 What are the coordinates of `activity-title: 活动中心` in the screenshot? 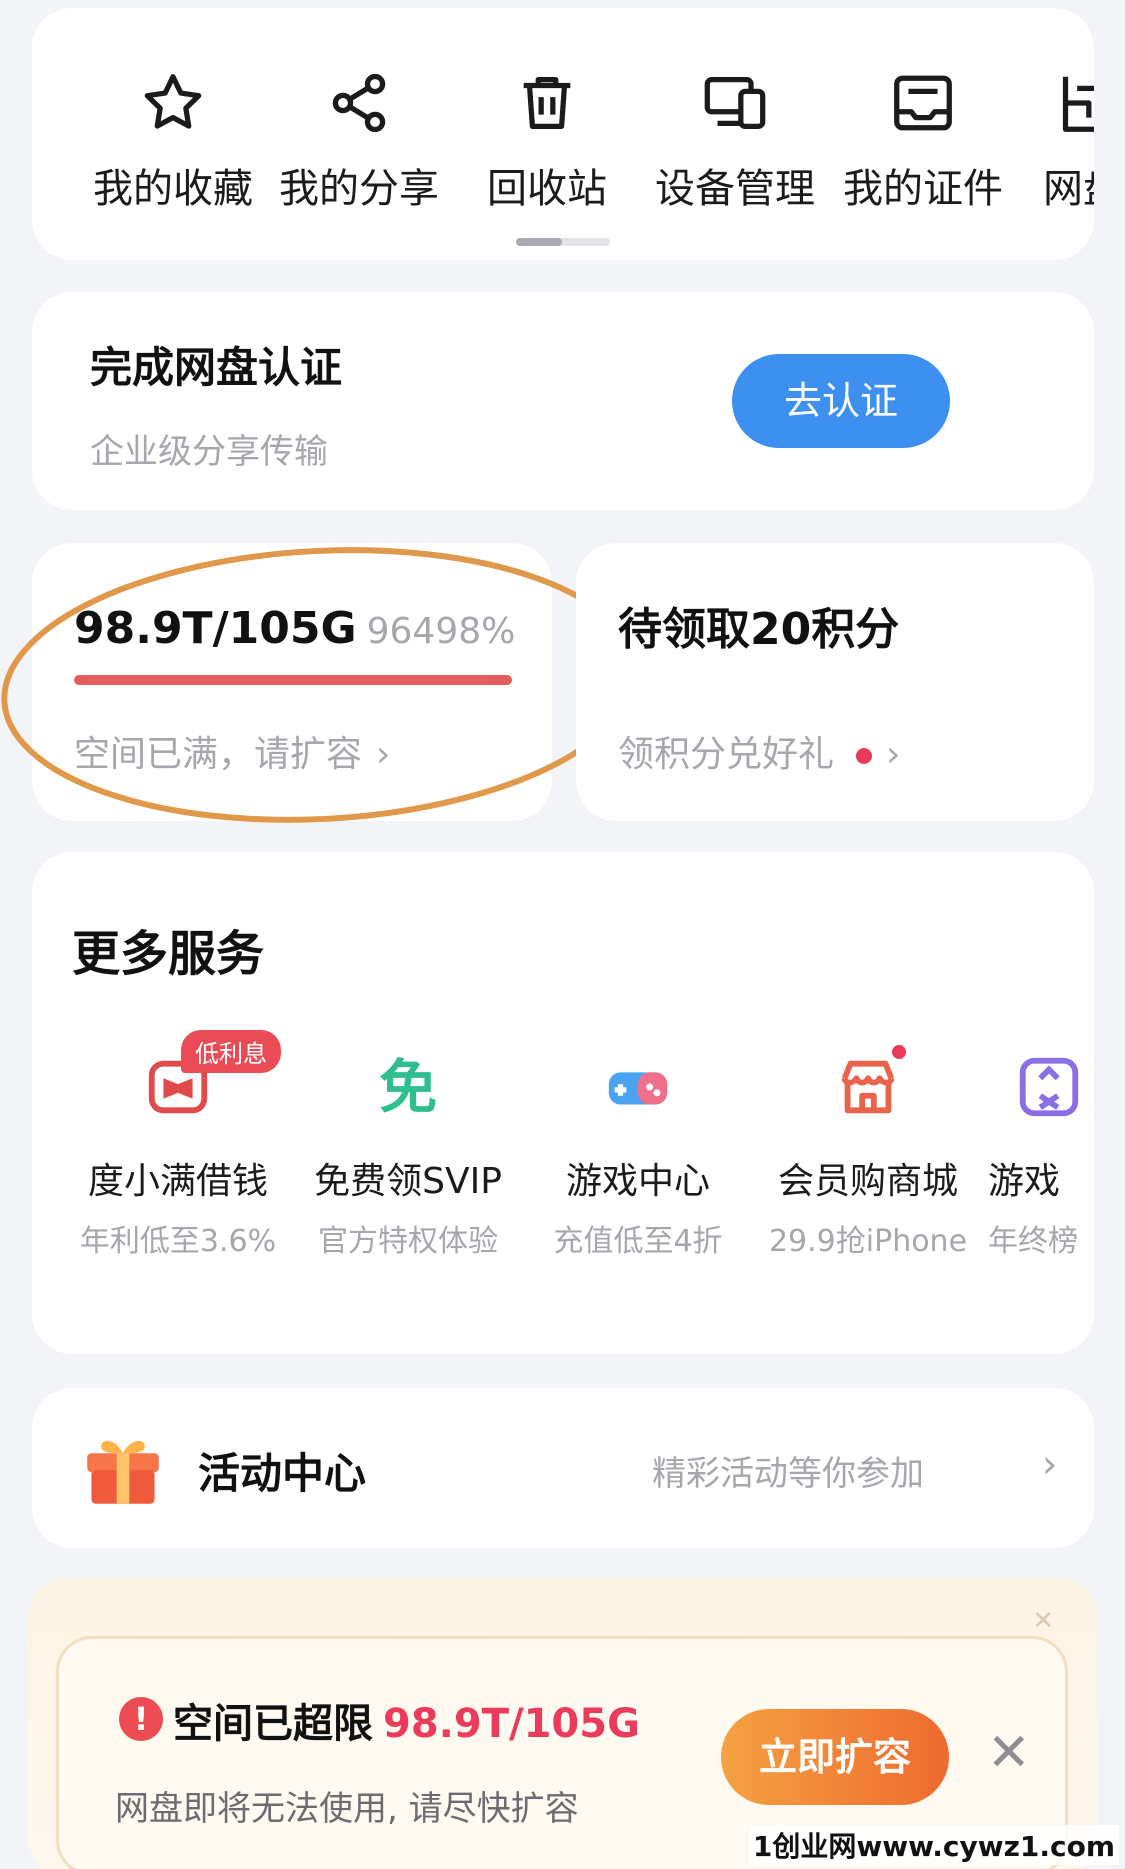 It's located at (282, 1473).